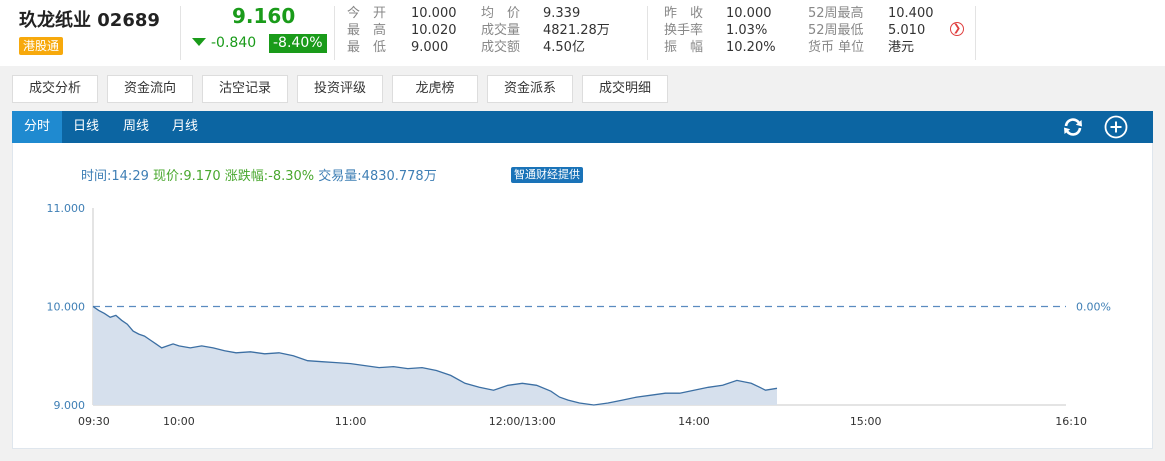 The height and width of the screenshot is (461, 1165). I want to click on stat-amplitude: 振 幅 10.20%, so click(720, 47).